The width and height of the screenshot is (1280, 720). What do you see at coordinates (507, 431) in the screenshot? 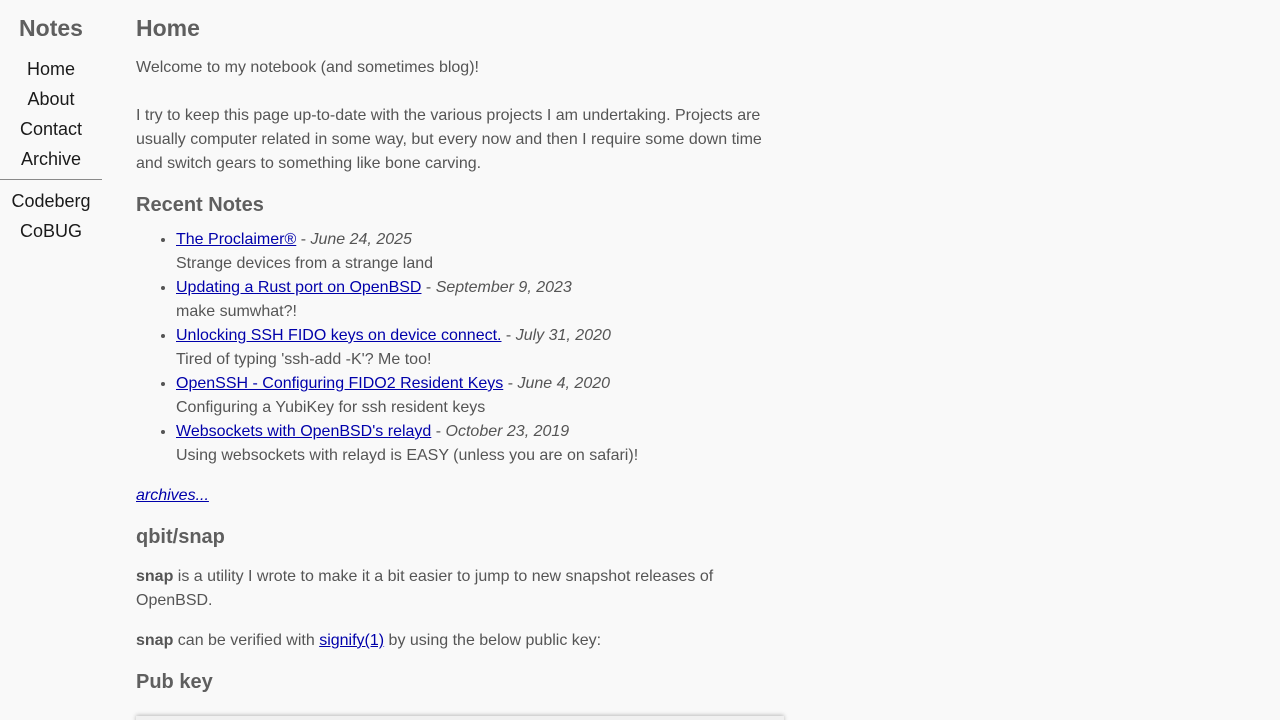
I see `note-date: October 23, 2019` at bounding box center [507, 431].